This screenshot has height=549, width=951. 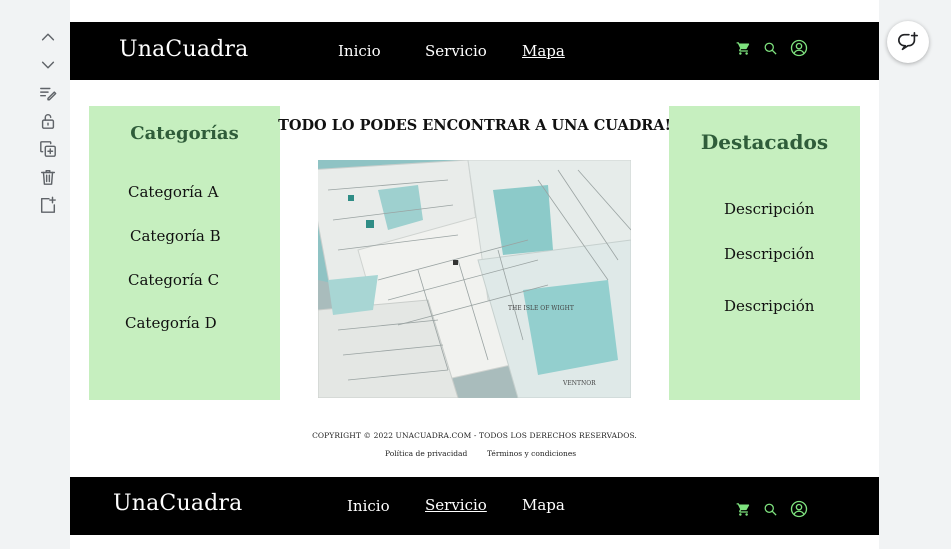 I want to click on terms-link: Términos y condiciones, so click(x=531, y=453).